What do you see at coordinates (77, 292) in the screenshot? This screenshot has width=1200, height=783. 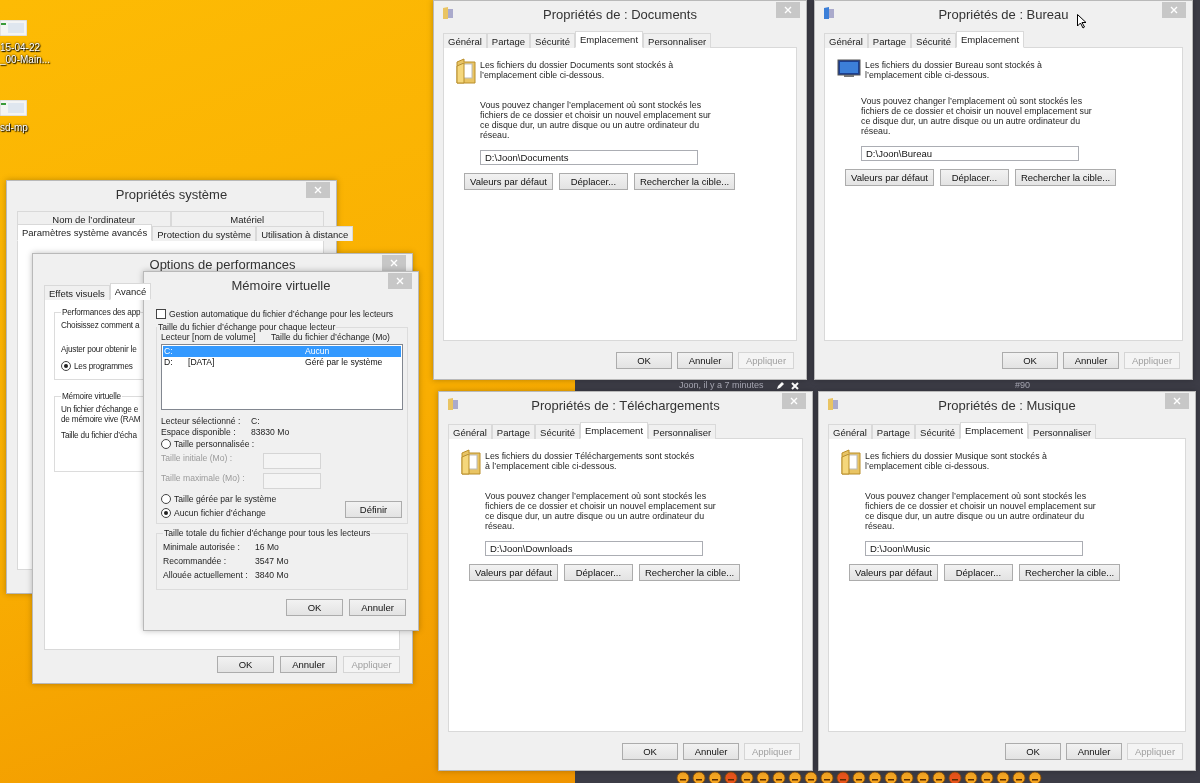 I see `tab: Effets visuels` at bounding box center [77, 292].